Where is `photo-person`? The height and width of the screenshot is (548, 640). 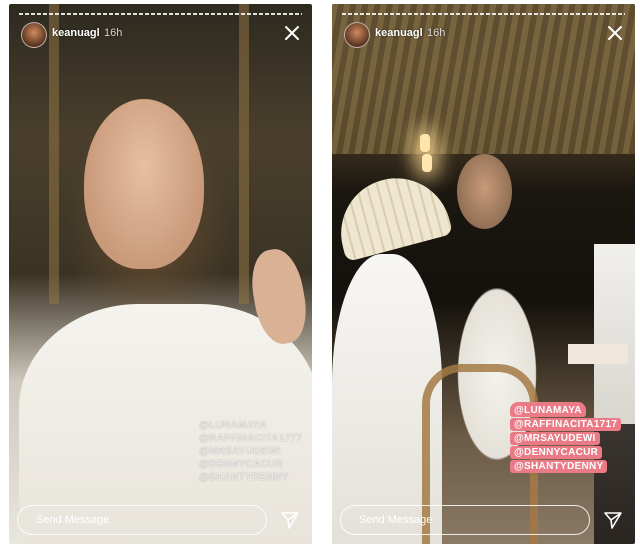
photo-person is located at coordinates (614, 394).